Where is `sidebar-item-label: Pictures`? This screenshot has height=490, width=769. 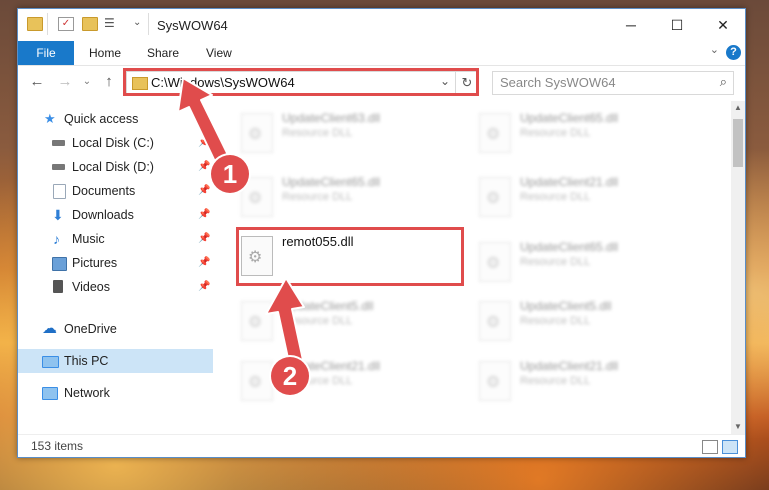
sidebar-item-label: Pictures is located at coordinates (95, 263).